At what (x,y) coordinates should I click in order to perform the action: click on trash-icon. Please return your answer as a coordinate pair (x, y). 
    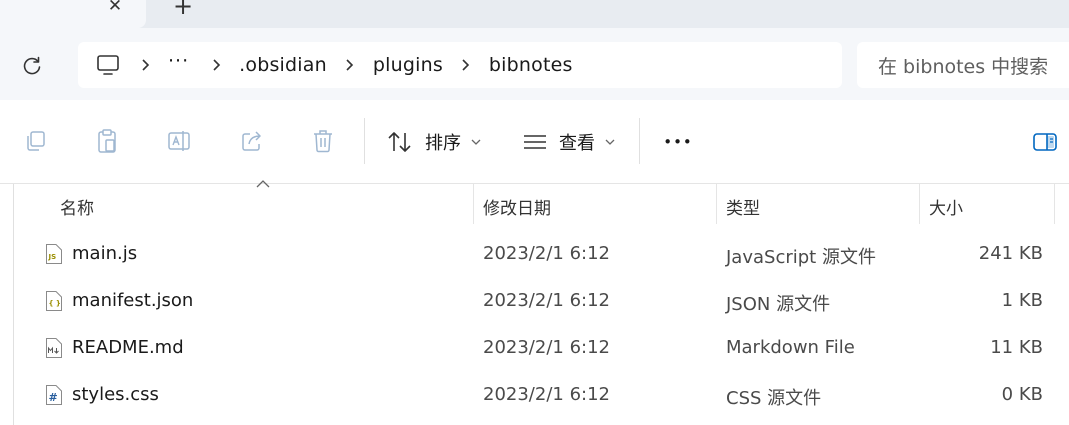
    Looking at the image, I should click on (323, 141).